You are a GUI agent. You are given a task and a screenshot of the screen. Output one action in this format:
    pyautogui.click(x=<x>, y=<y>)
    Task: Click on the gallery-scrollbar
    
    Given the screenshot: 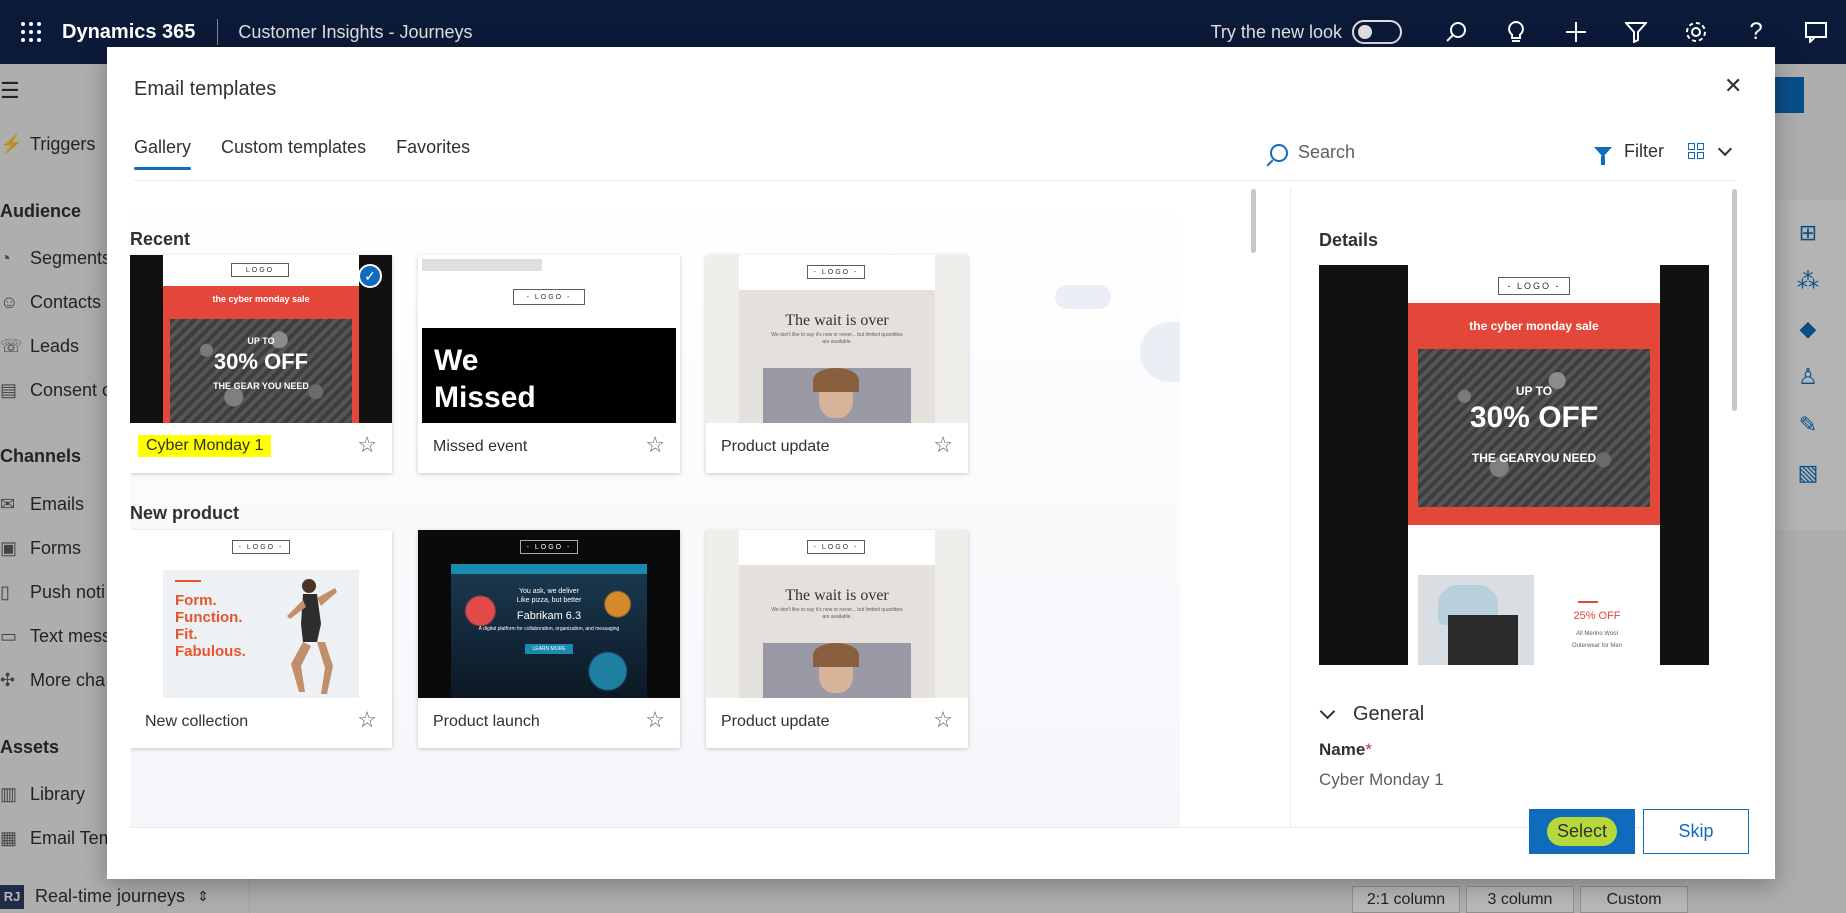 What is the action you would take?
    pyautogui.click(x=1253, y=221)
    